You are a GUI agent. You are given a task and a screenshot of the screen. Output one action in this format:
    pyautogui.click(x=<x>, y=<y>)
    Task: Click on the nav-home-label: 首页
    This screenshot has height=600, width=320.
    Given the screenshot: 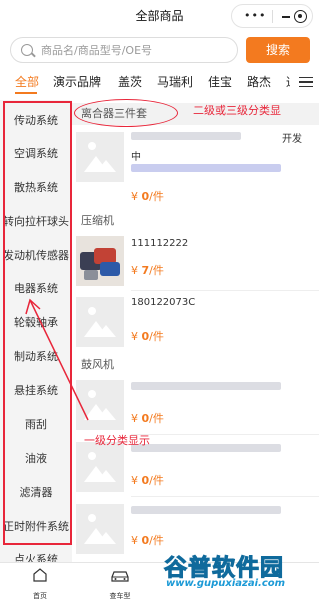 What is the action you would take?
    pyautogui.click(x=40, y=596)
    